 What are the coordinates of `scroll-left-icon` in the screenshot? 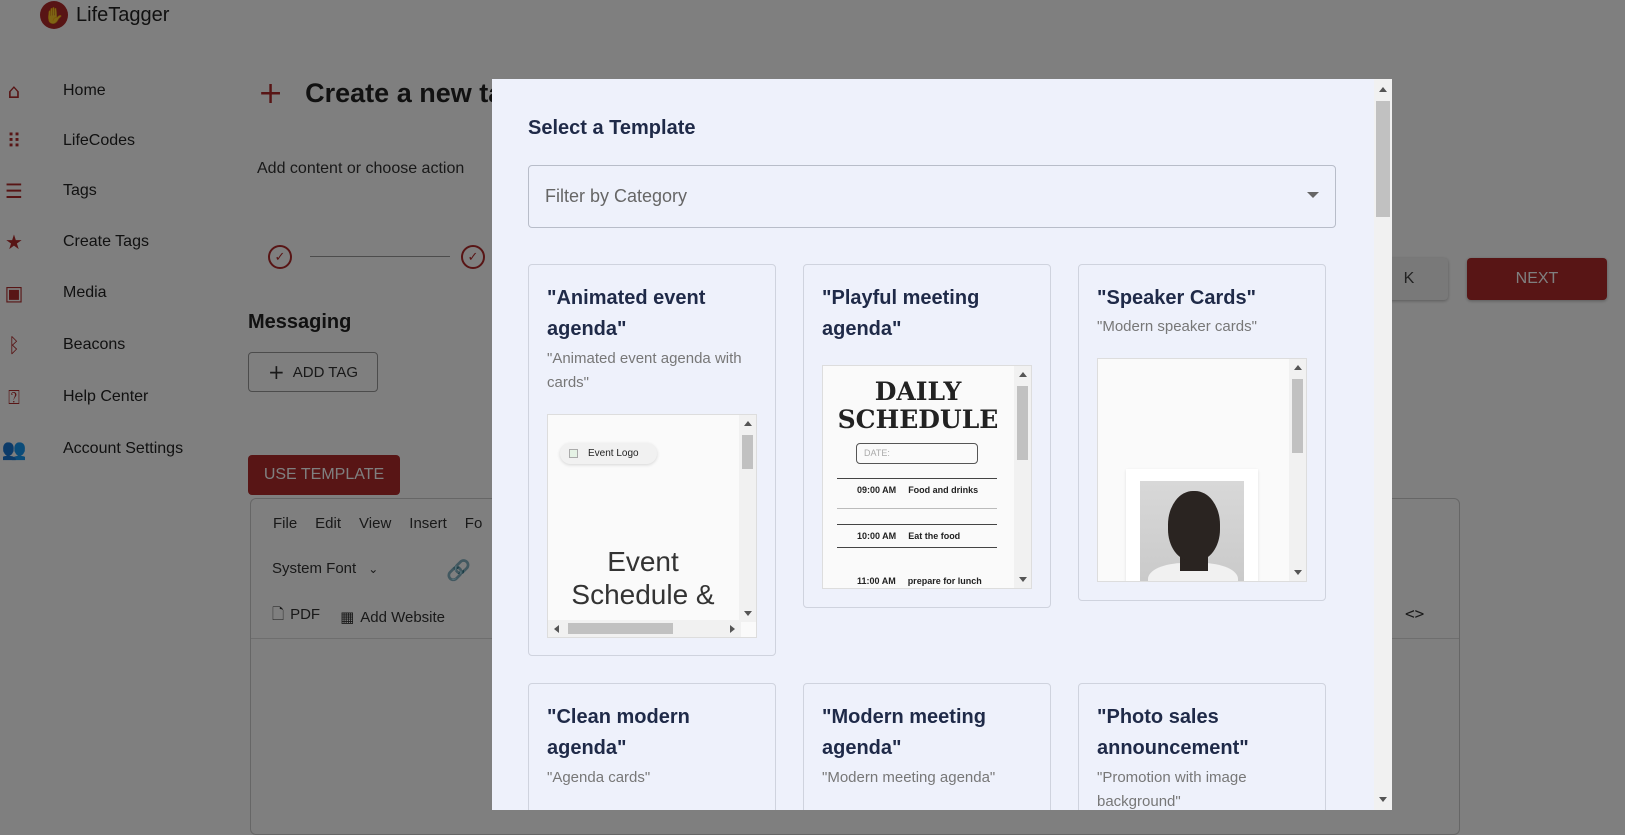 It's located at (556, 629).